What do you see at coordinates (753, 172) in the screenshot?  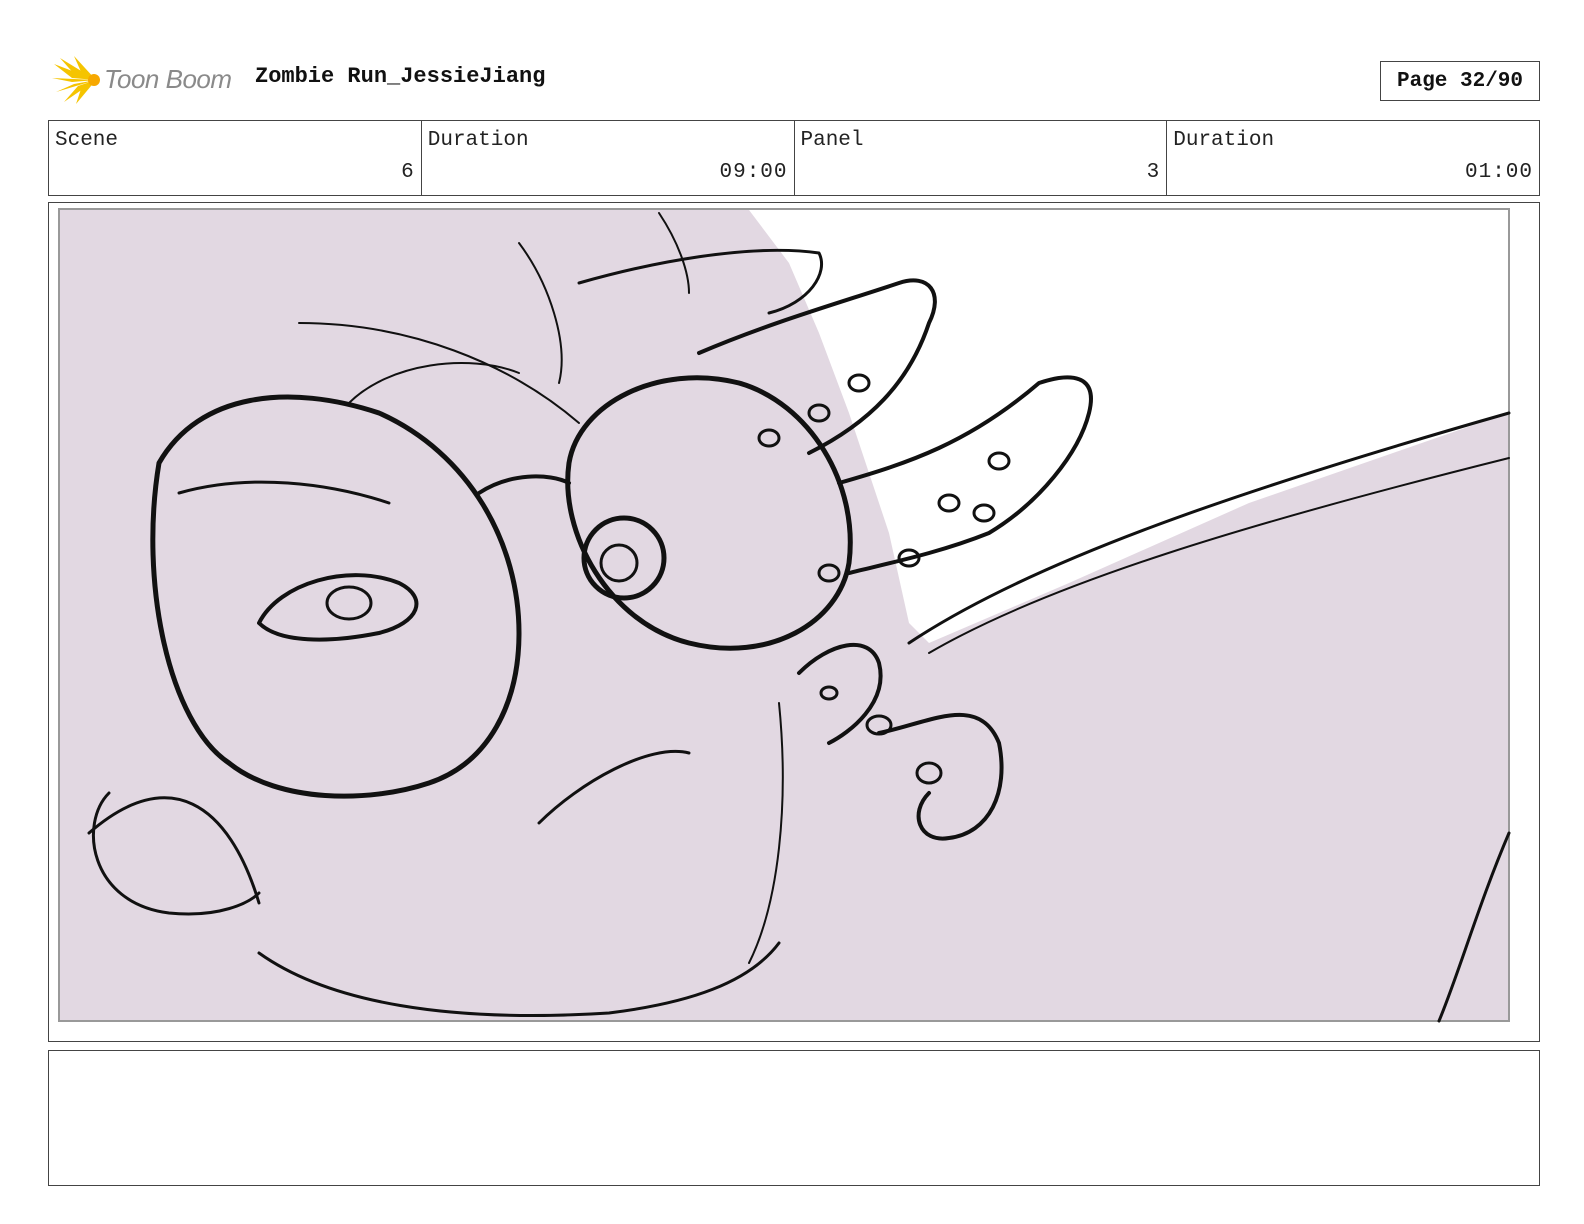 I see `scene-duration-value: 09:00` at bounding box center [753, 172].